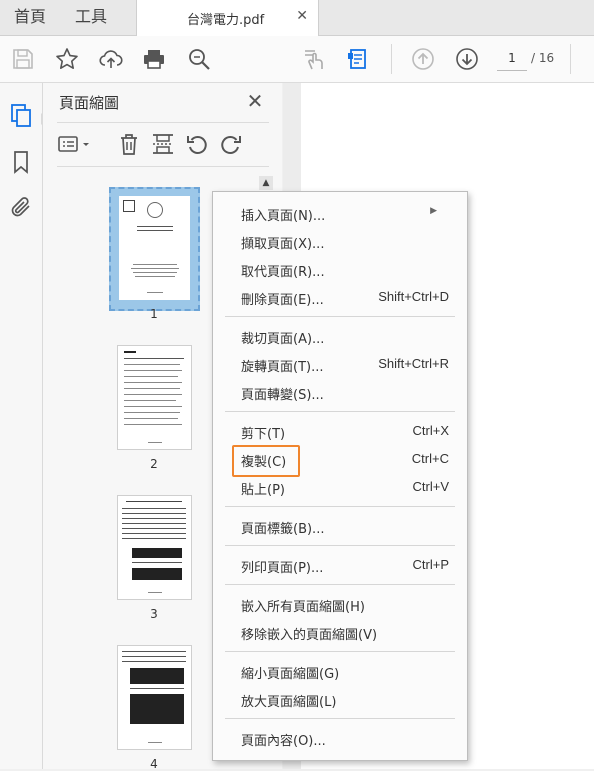 The image size is (594, 771). What do you see at coordinates (340, 213) in the screenshot?
I see `menu-item-insert-pages: 插入頁面(N)... ▶` at bounding box center [340, 213].